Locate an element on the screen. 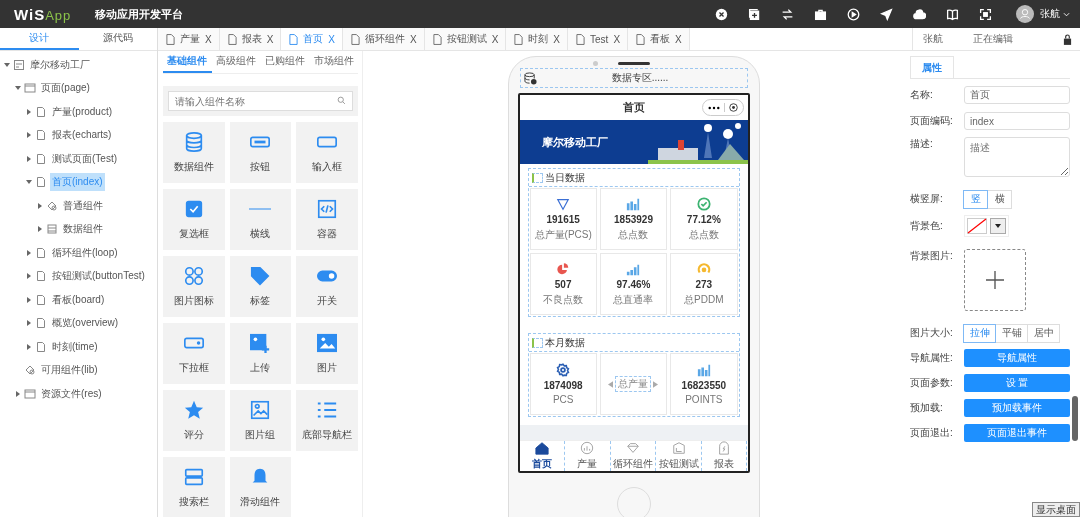 Image resolution: width=1080 pixels, height=517 pixels. stat-value: 77.12% is located at coordinates (703, 219).